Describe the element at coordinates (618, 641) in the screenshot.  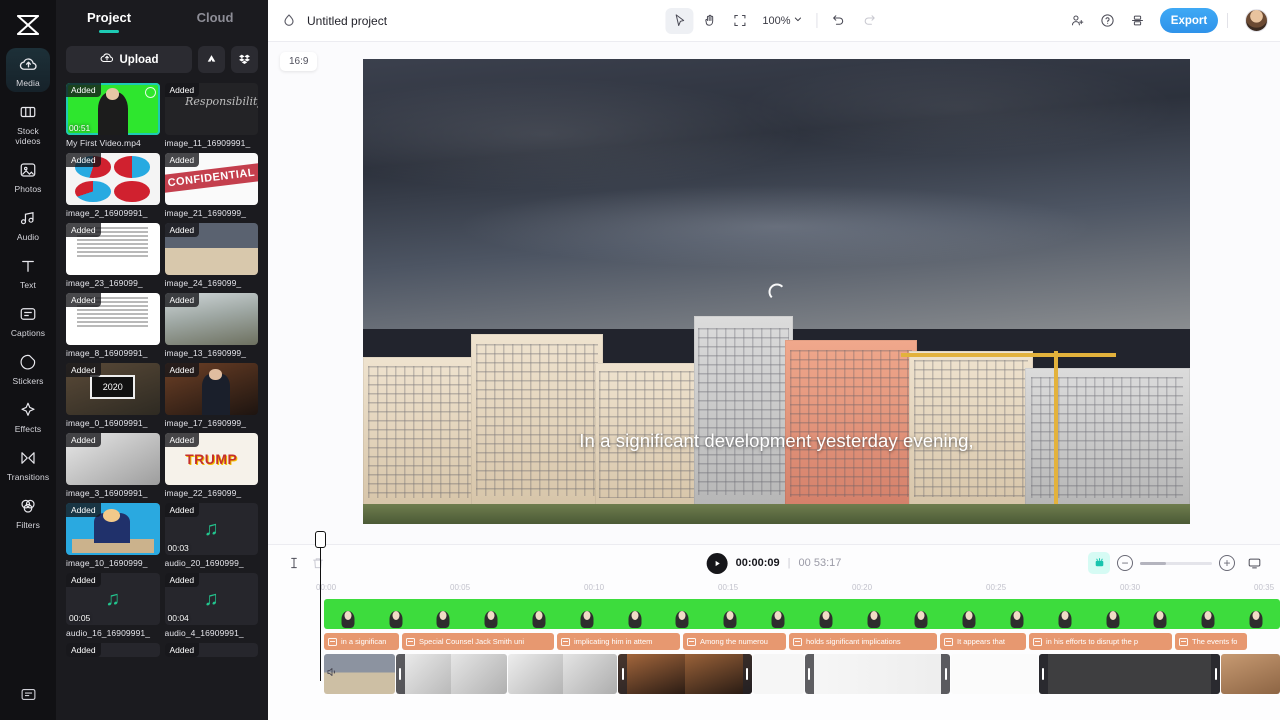
I see `caption-clip: implicating him in attem` at that location.